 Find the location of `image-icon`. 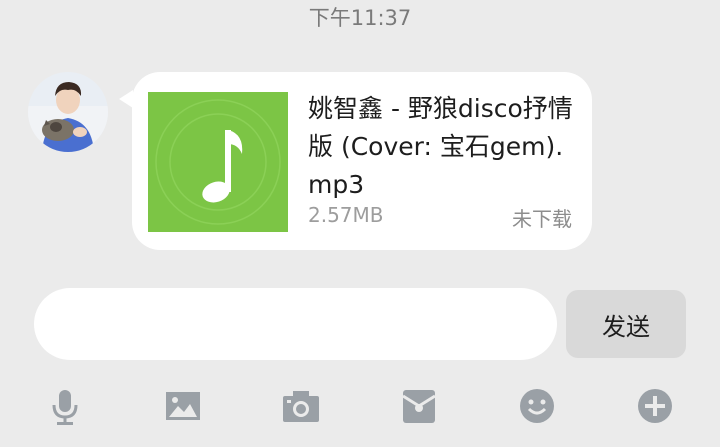

image-icon is located at coordinates (183, 406).